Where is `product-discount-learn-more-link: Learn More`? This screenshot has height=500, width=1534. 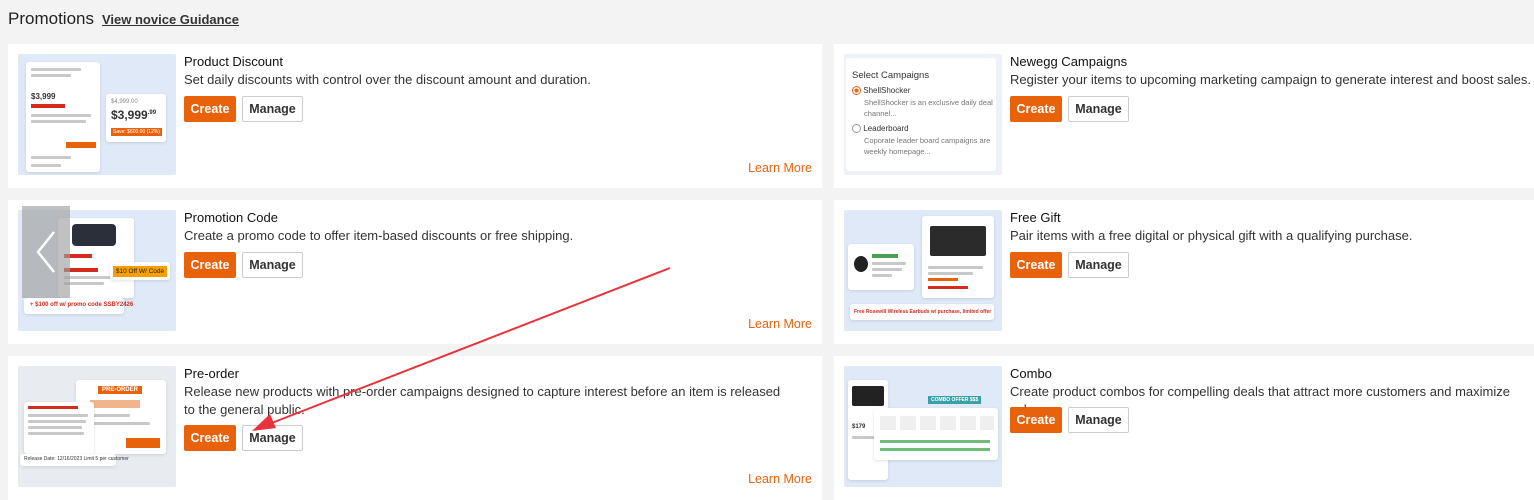 product-discount-learn-more-link: Learn More is located at coordinates (780, 168).